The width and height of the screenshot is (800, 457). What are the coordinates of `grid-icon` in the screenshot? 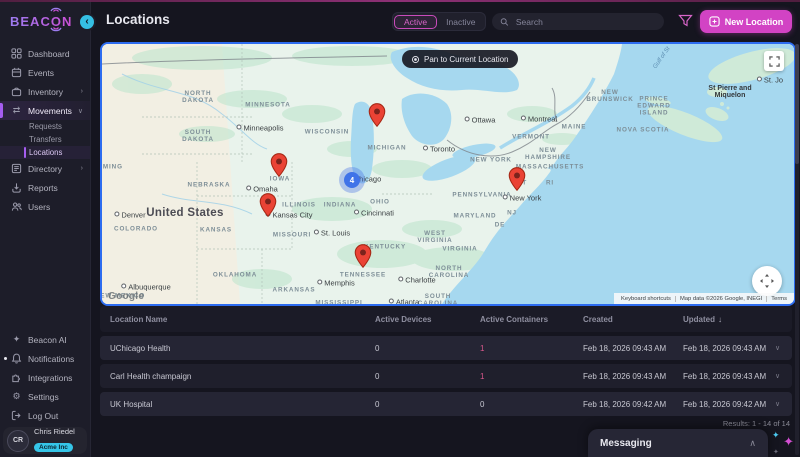 It's located at (16, 53).